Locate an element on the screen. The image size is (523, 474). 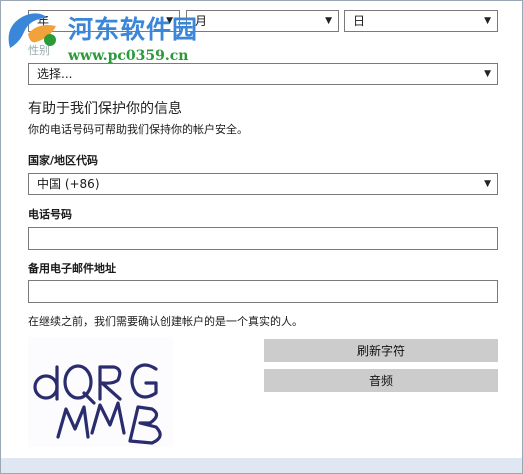
security-heading: 有助于我们保护你的信息 is located at coordinates (105, 109).